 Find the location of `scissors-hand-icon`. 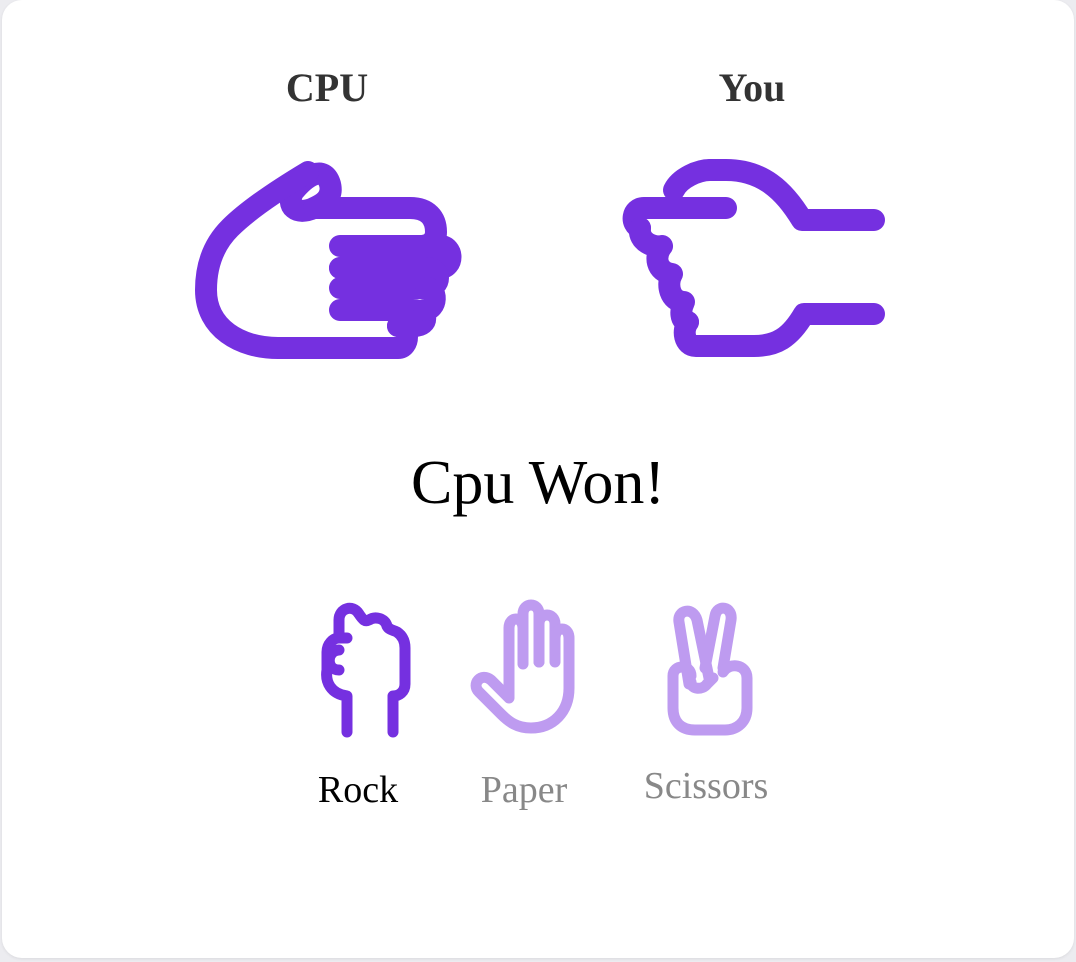

scissors-hand-icon is located at coordinates (710, 669).